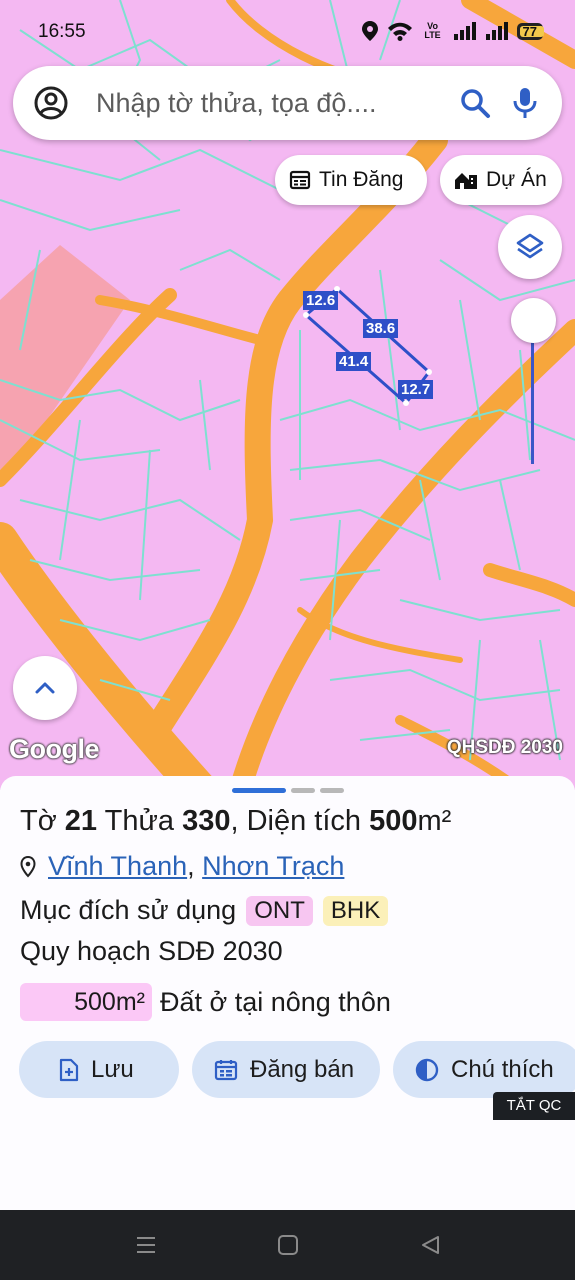 The image size is (575, 1280). Describe the element at coordinates (38, 821) in the screenshot. I see `title-prefix: Tờ` at that location.